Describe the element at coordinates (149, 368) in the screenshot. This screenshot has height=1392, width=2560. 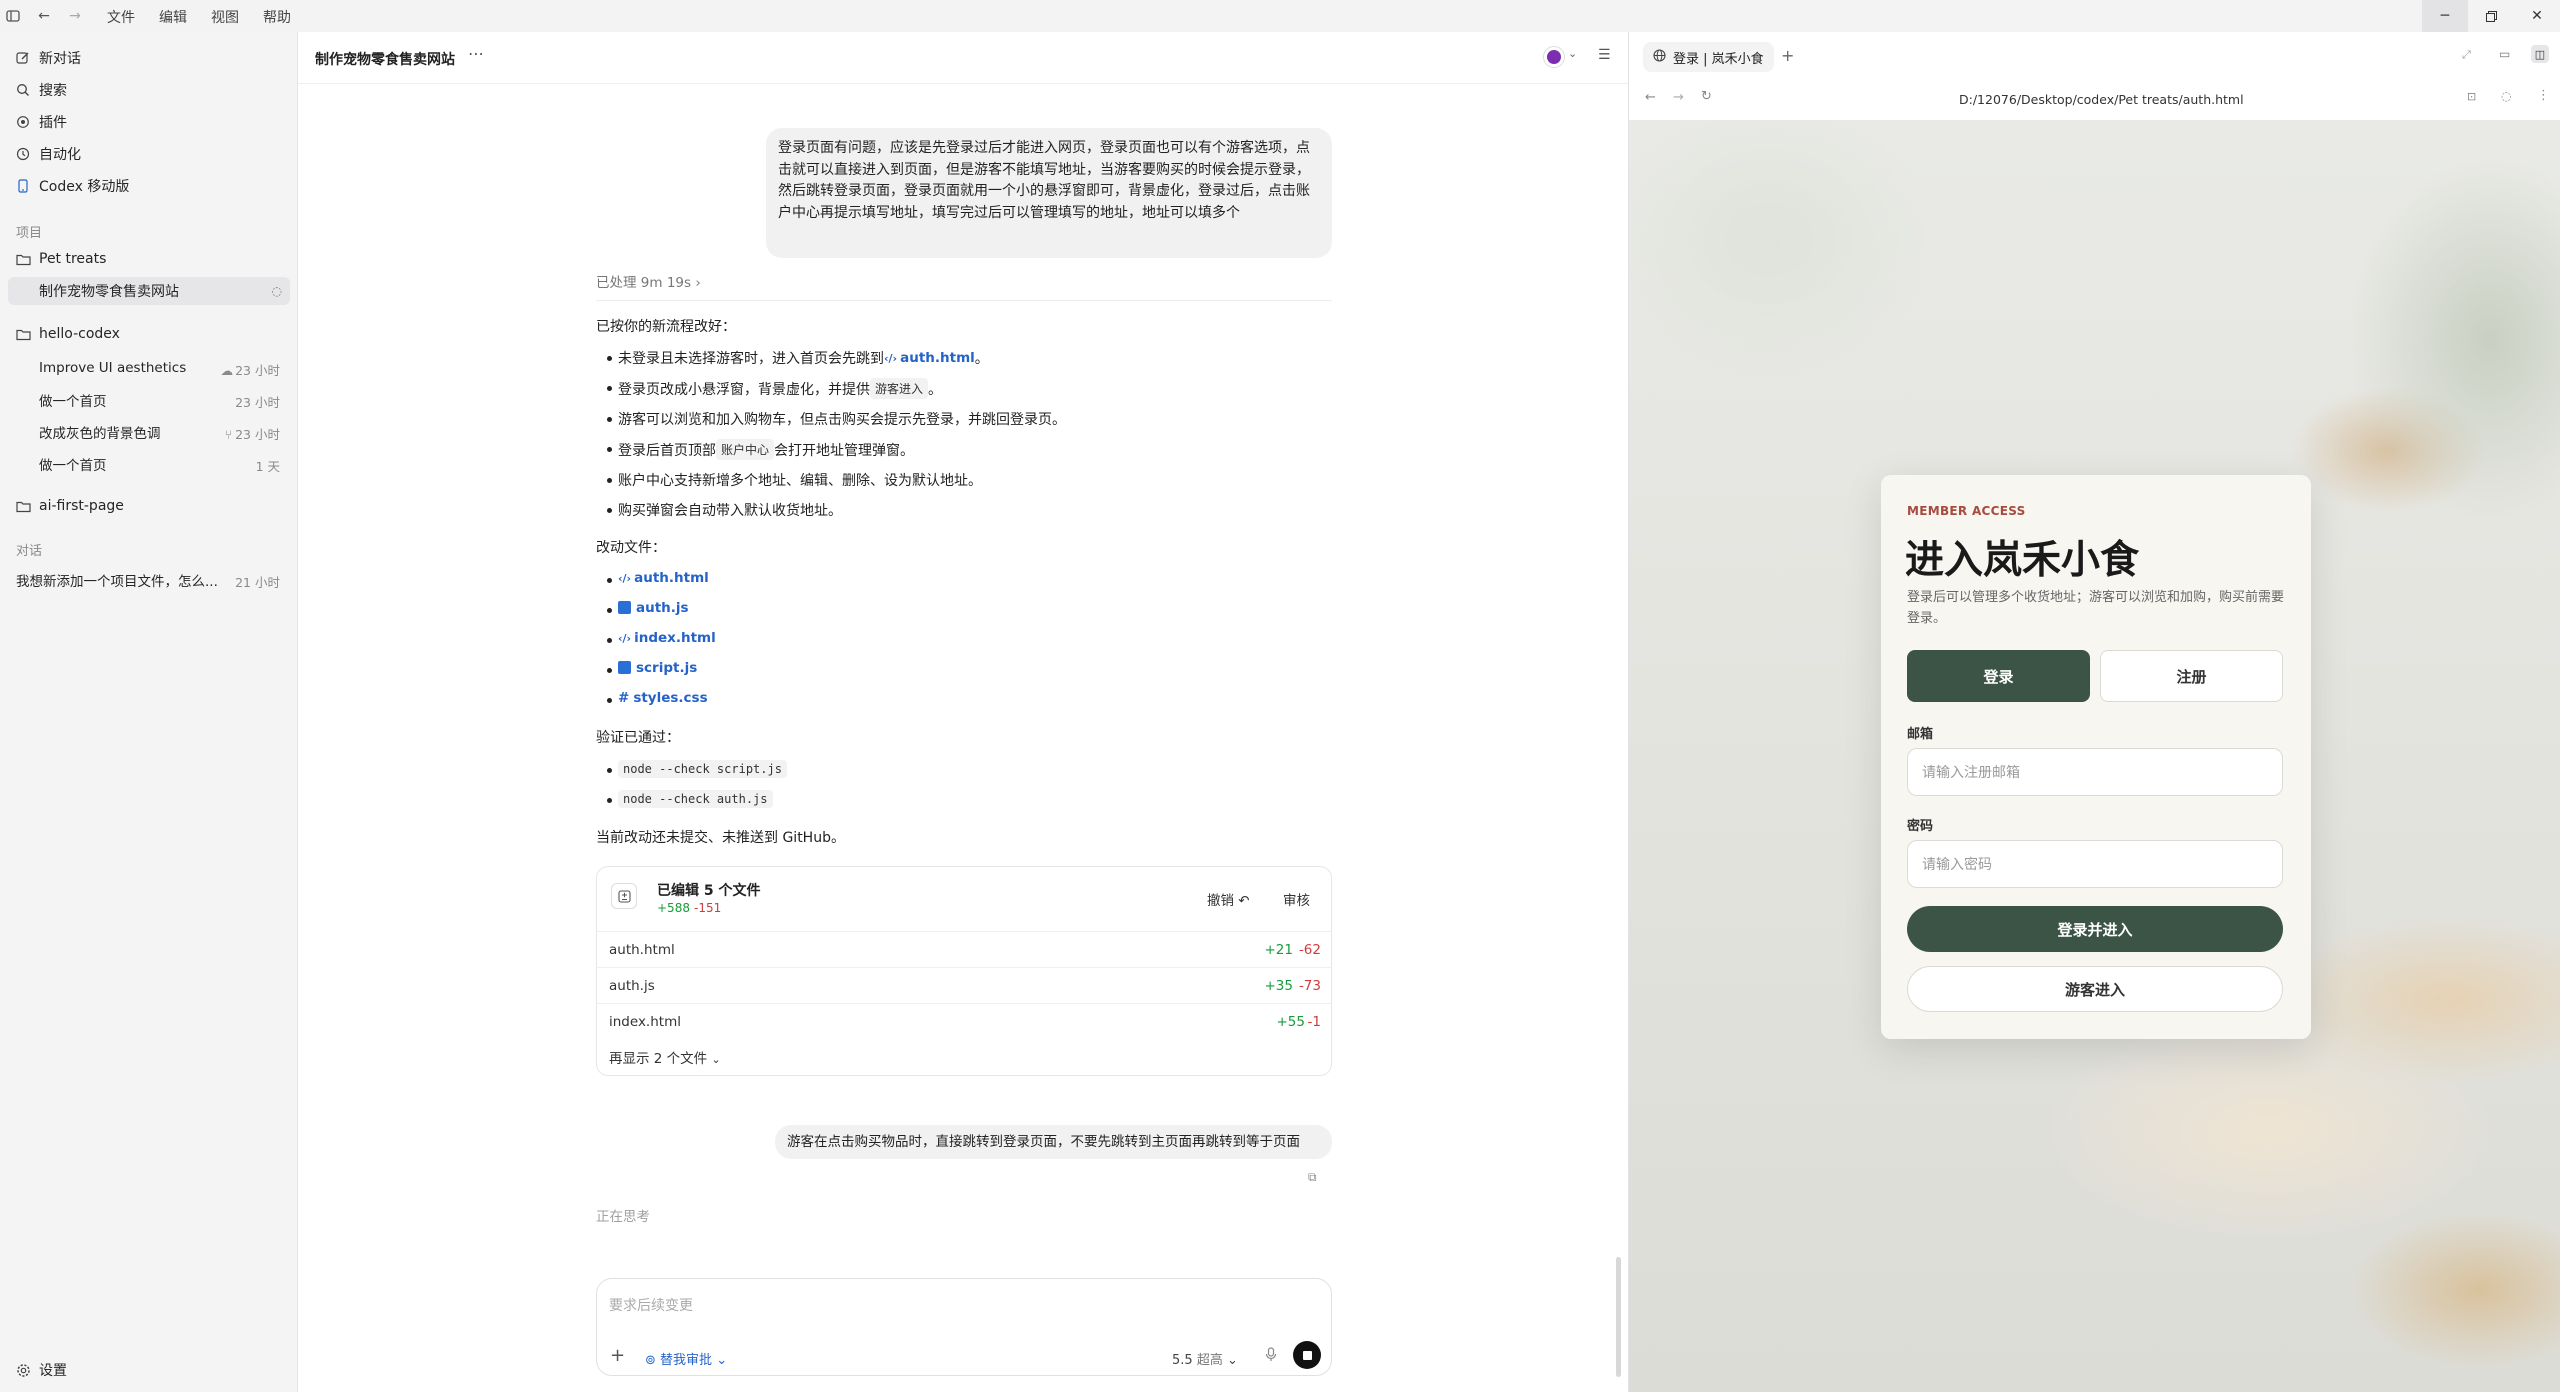
I see `thread-item: Improve UI aesthetics ☁ 23 小时` at that location.